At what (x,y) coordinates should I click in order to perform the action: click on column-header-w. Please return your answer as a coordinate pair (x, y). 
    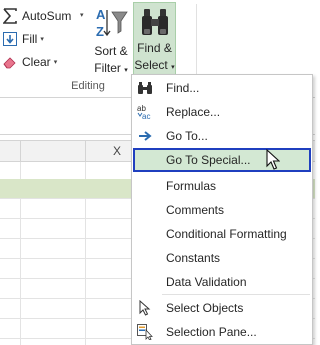
    Looking at the image, I should click on (52, 151).